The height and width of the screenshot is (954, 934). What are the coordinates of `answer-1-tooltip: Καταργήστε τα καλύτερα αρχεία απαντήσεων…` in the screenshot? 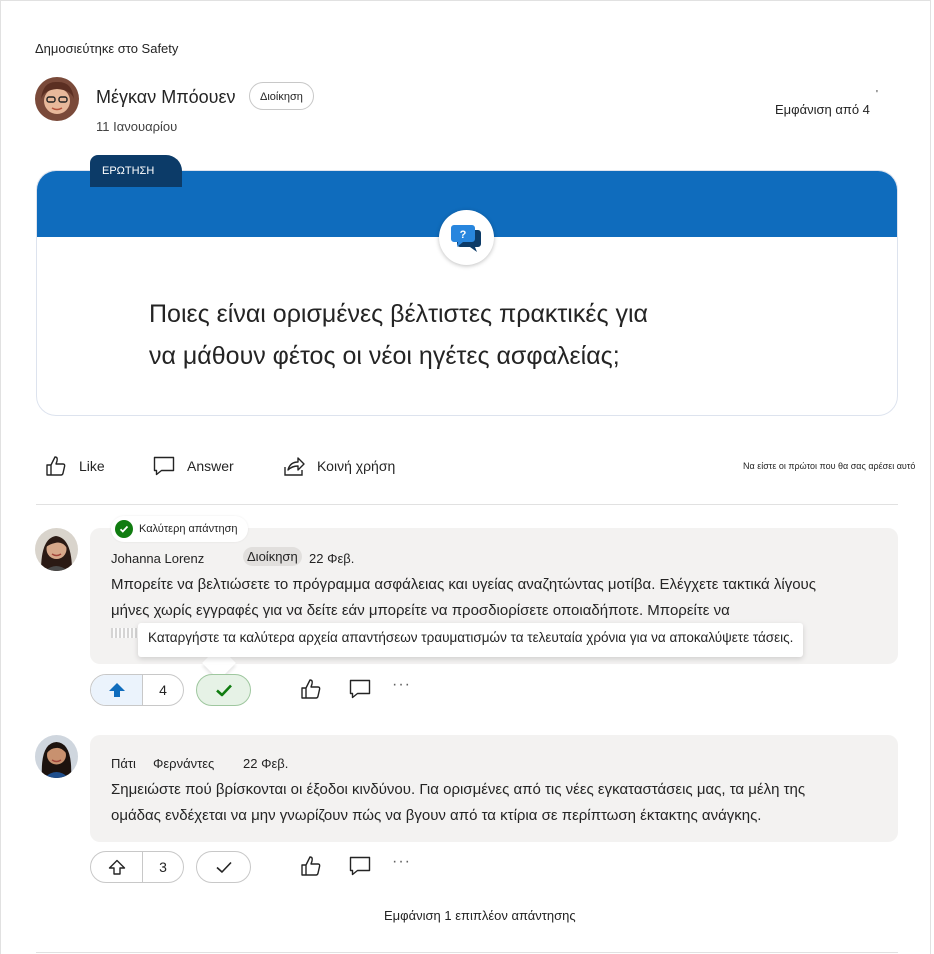 It's located at (471, 640).